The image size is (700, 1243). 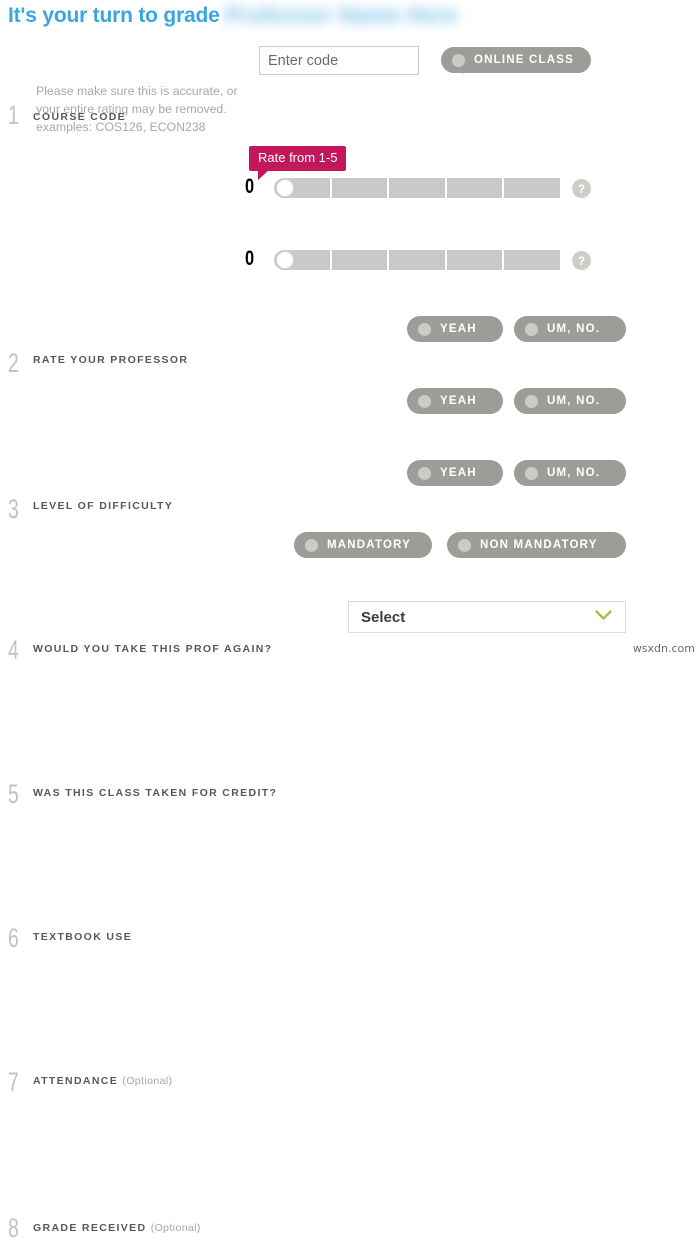 I want to click on difficulty-help-icon: ?, so click(x=581, y=260).